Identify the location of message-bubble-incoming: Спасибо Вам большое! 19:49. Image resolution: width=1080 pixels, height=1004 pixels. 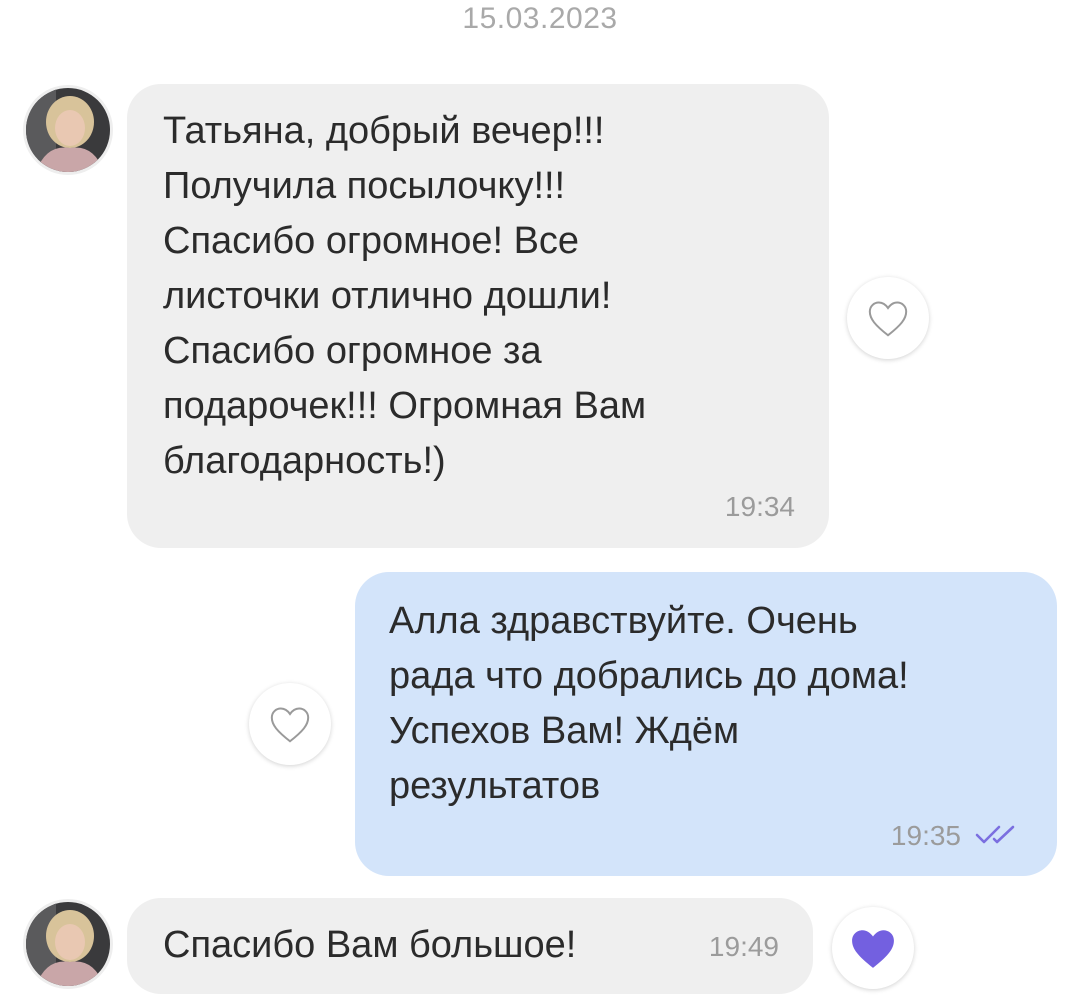
(470, 946).